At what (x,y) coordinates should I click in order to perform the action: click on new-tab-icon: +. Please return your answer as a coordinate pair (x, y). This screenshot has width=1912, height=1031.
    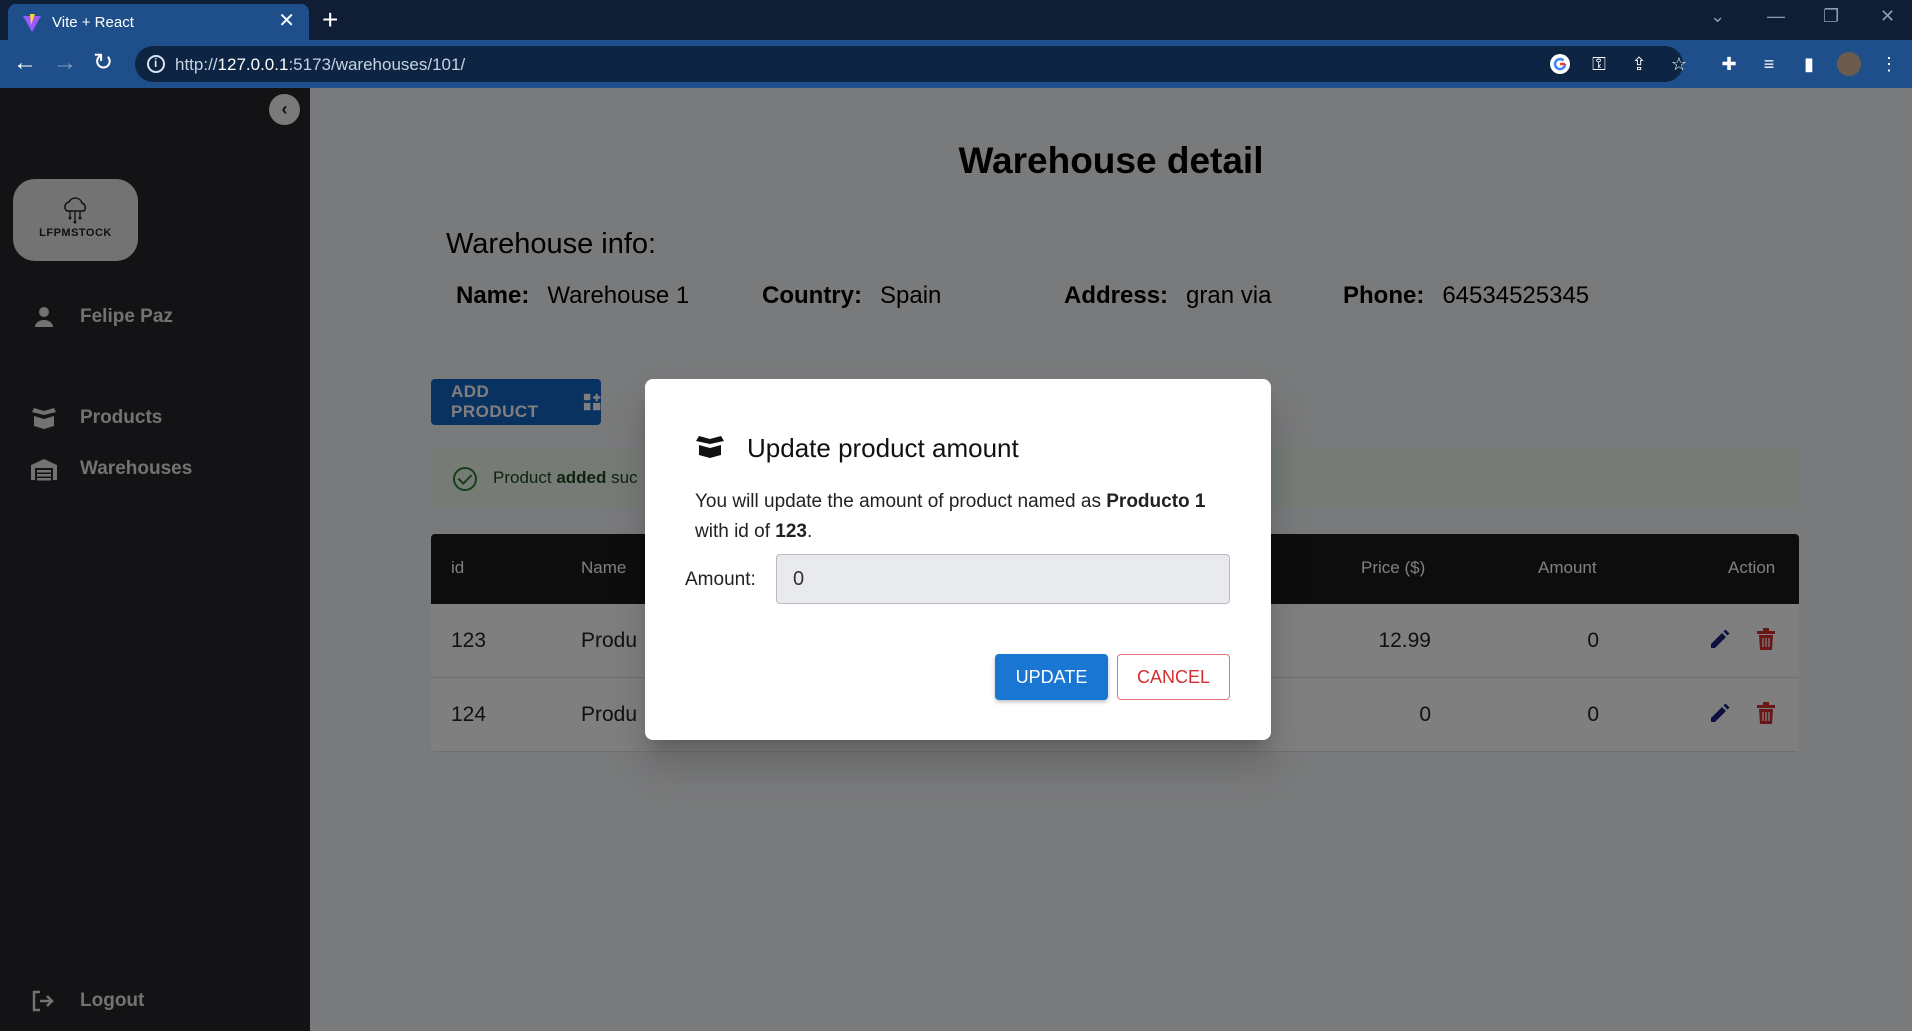
    Looking at the image, I should click on (330, 20).